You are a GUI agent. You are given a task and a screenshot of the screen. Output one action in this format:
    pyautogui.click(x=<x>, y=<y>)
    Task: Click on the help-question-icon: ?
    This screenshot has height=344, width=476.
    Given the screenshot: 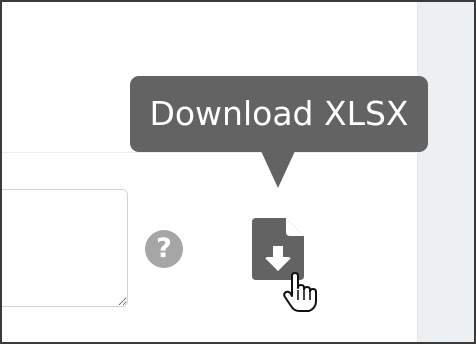 What is the action you would take?
    pyautogui.click(x=164, y=249)
    